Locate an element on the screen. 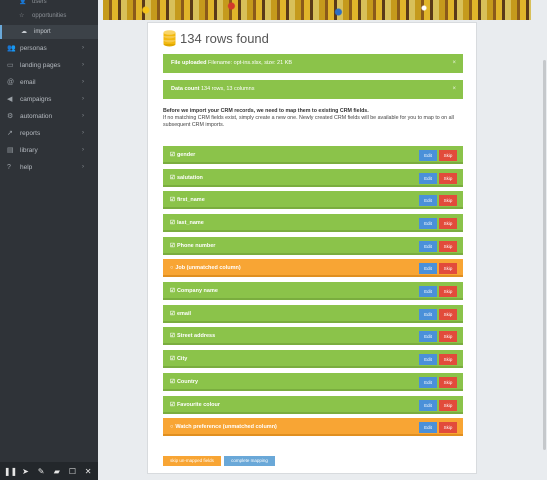 The width and height of the screenshot is (547, 480). alert-label: Data count is located at coordinates (185, 89).